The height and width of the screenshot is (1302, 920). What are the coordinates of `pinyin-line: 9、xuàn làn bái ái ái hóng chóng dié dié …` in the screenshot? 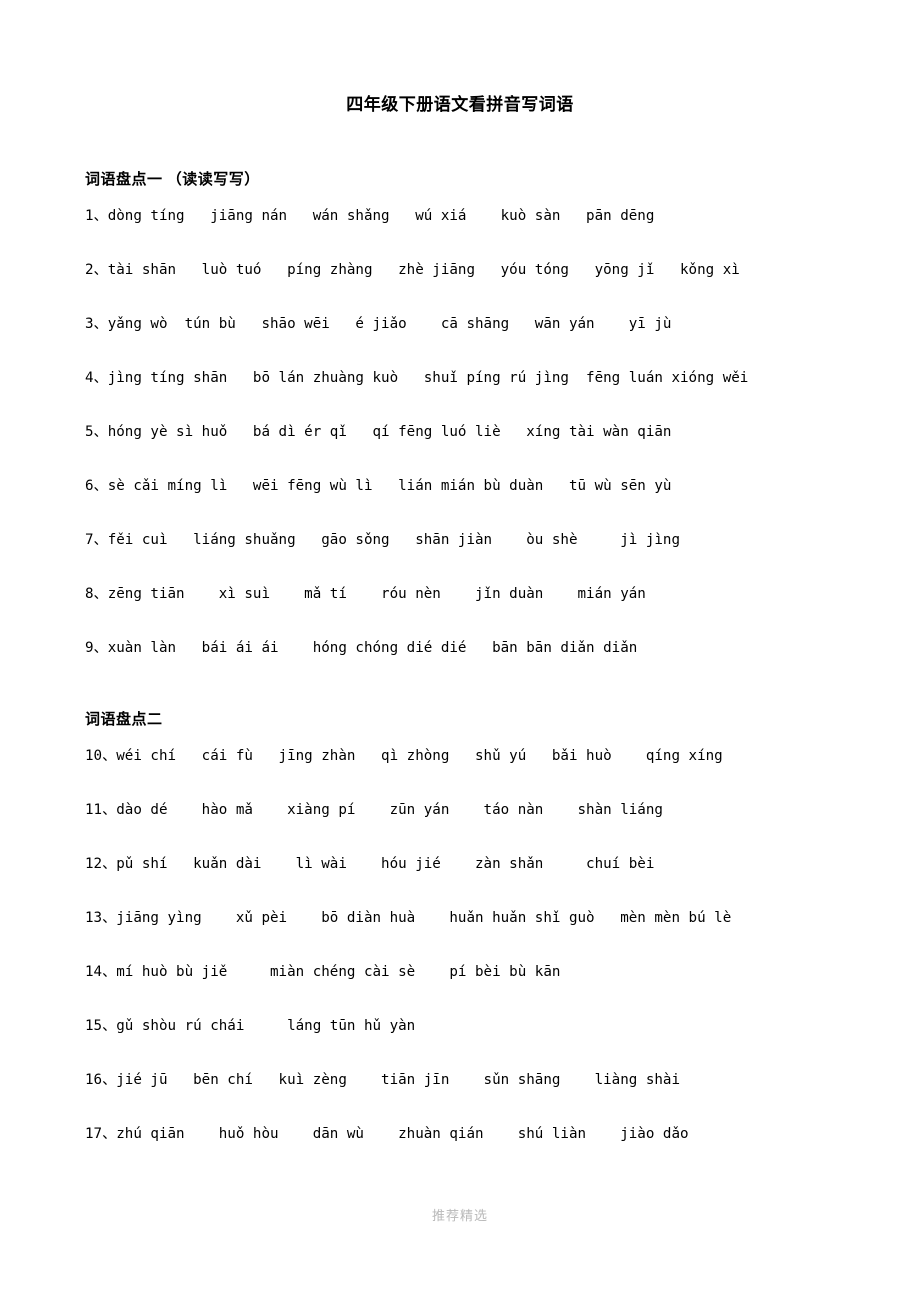 It's located at (361, 648).